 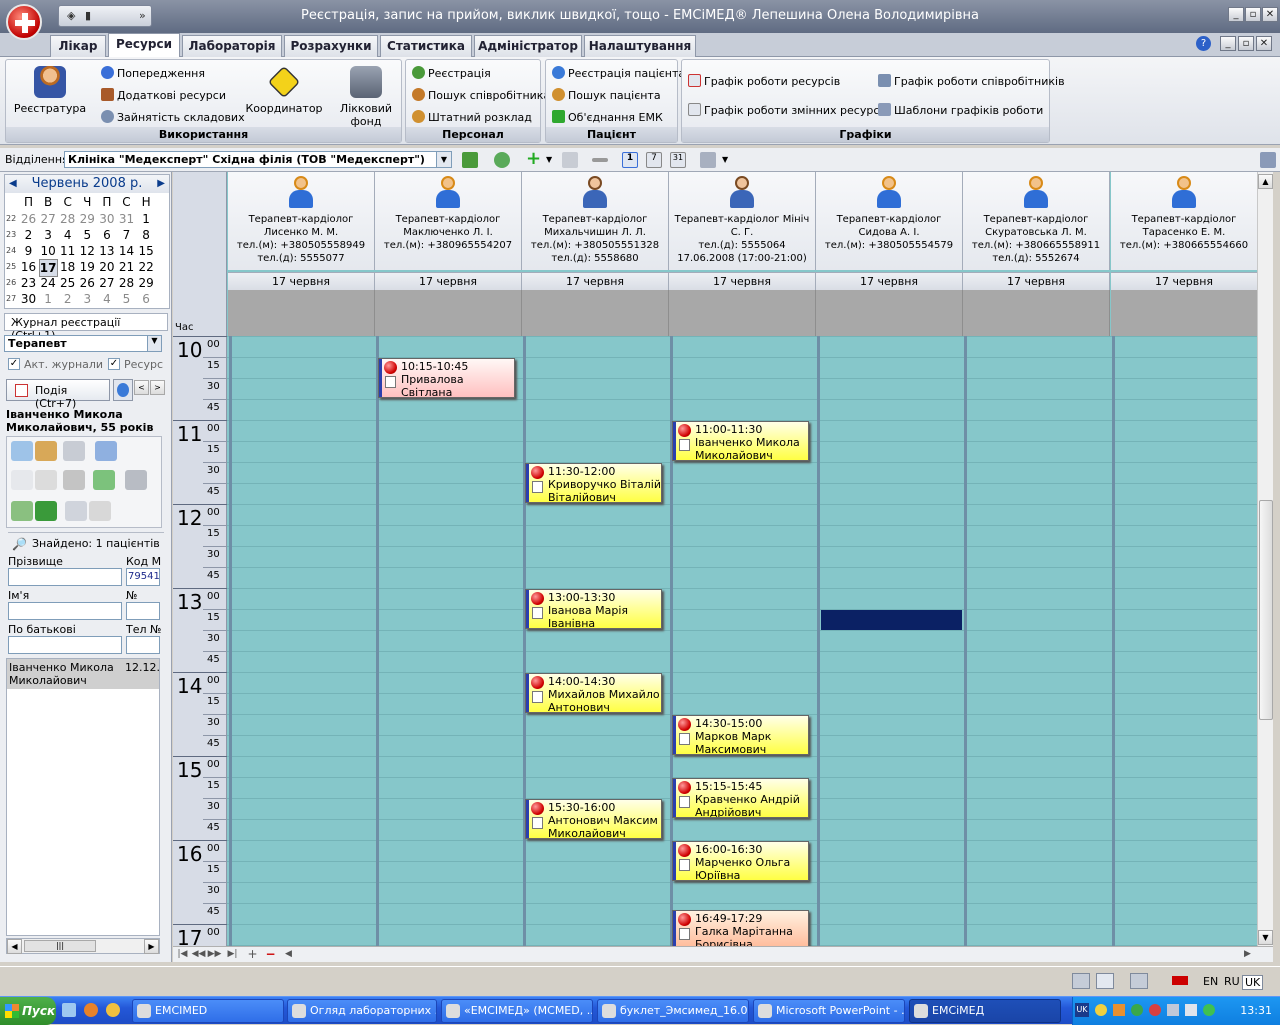 What do you see at coordinates (141, 387) in the screenshot?
I see `tab-left-button: <` at bounding box center [141, 387].